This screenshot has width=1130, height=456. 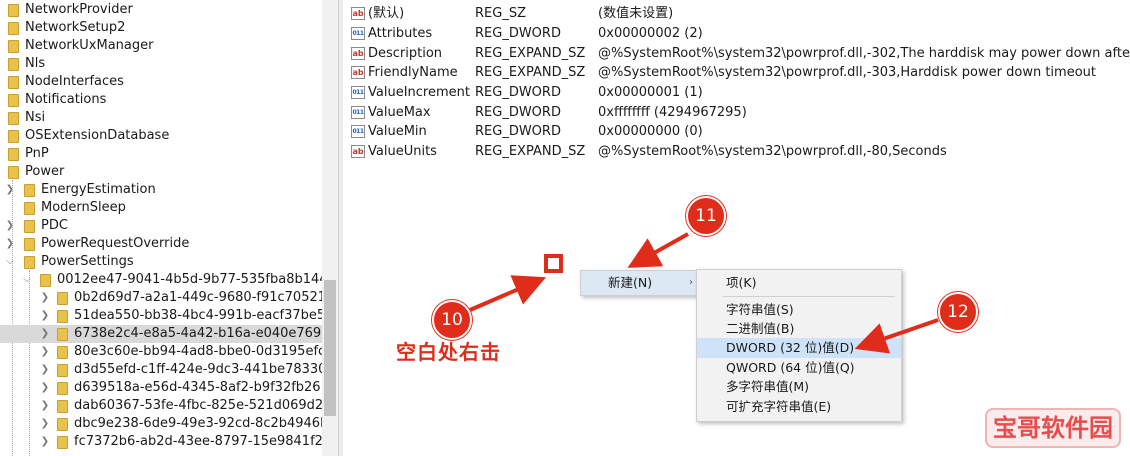 I want to click on tree-scrollbar-thumb, so click(x=330, y=348).